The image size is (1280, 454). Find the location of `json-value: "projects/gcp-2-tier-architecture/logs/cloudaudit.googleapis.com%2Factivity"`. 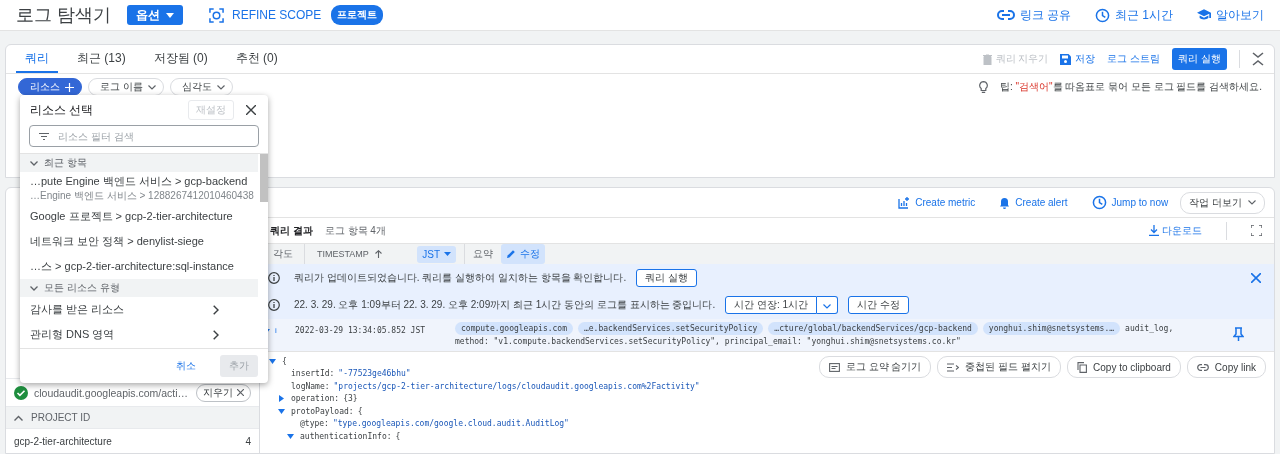

json-value: "projects/gcp-2-tier-architecture/logs/cloudaudit.googleapis.com%2Factivity" is located at coordinates (516, 386).